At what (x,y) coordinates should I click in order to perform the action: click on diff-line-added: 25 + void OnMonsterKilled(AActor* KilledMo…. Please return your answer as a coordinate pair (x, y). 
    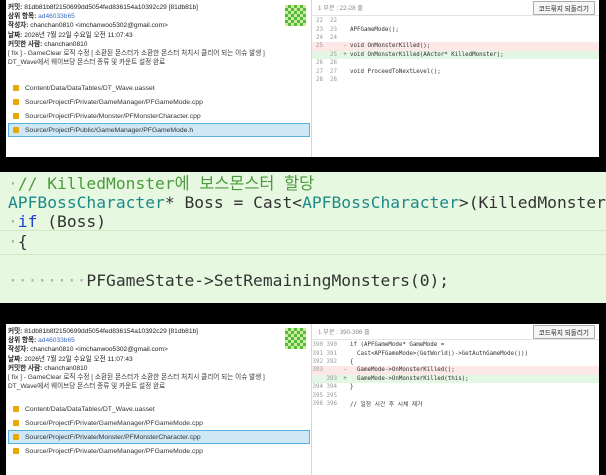
    Looking at the image, I should click on (455, 54).